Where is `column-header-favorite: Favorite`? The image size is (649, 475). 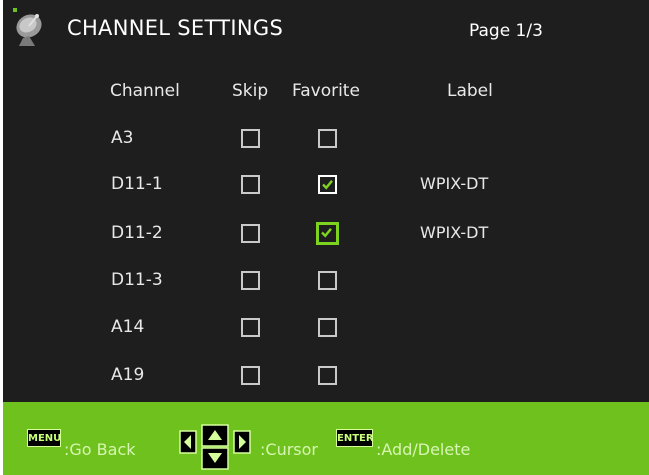
column-header-favorite: Favorite is located at coordinates (326, 91).